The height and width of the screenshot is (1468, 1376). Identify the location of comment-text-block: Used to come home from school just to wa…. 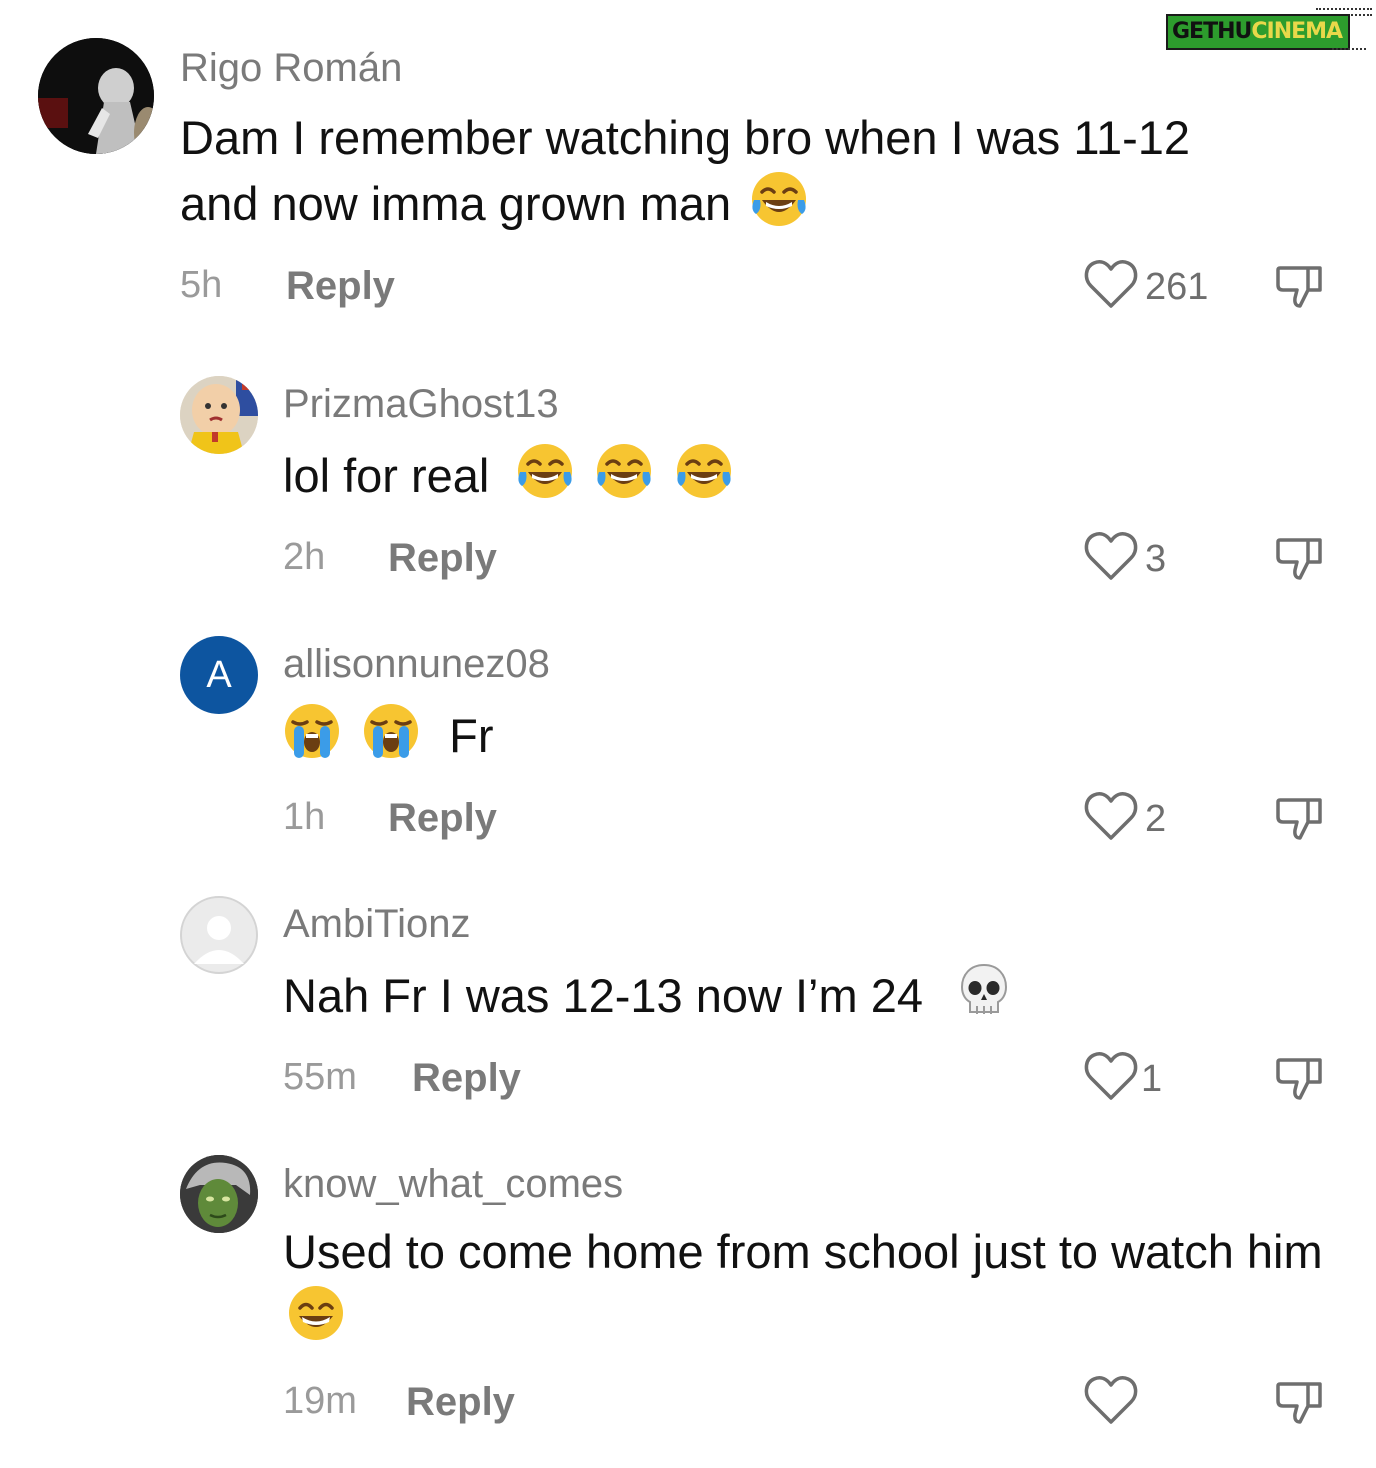
(818, 1285).